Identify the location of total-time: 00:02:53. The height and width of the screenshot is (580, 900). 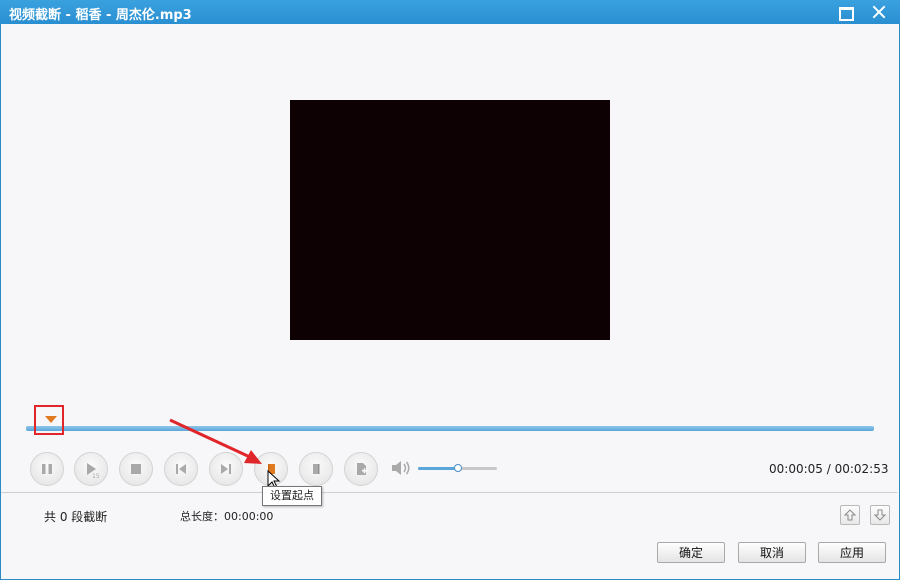
(861, 469).